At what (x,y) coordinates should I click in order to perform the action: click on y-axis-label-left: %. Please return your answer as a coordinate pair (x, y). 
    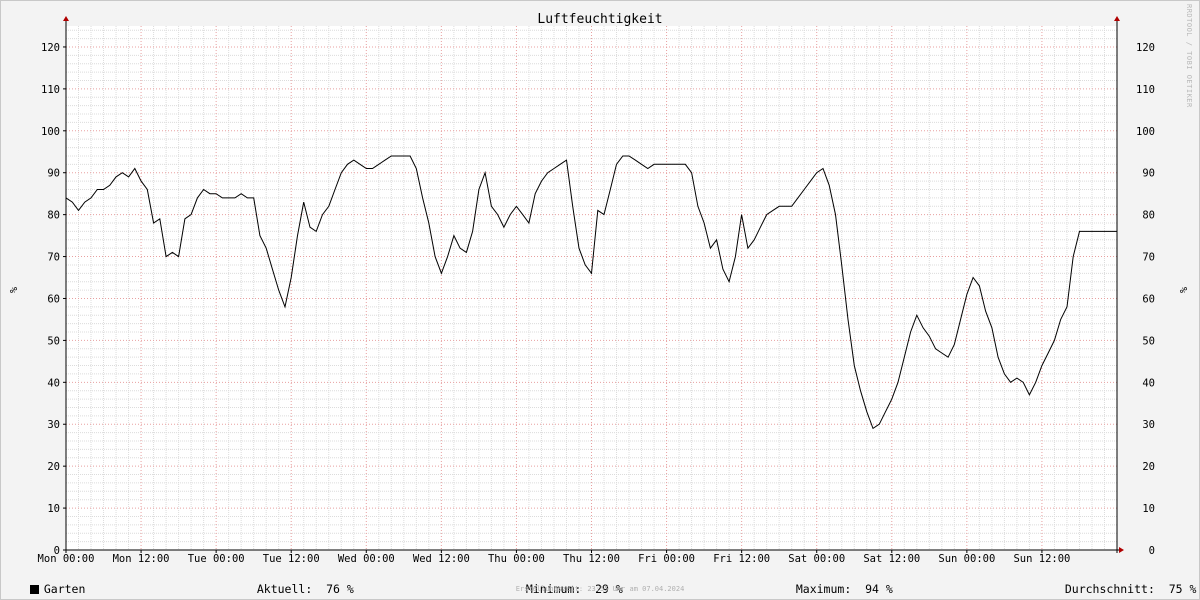
    Looking at the image, I should click on (12, 290).